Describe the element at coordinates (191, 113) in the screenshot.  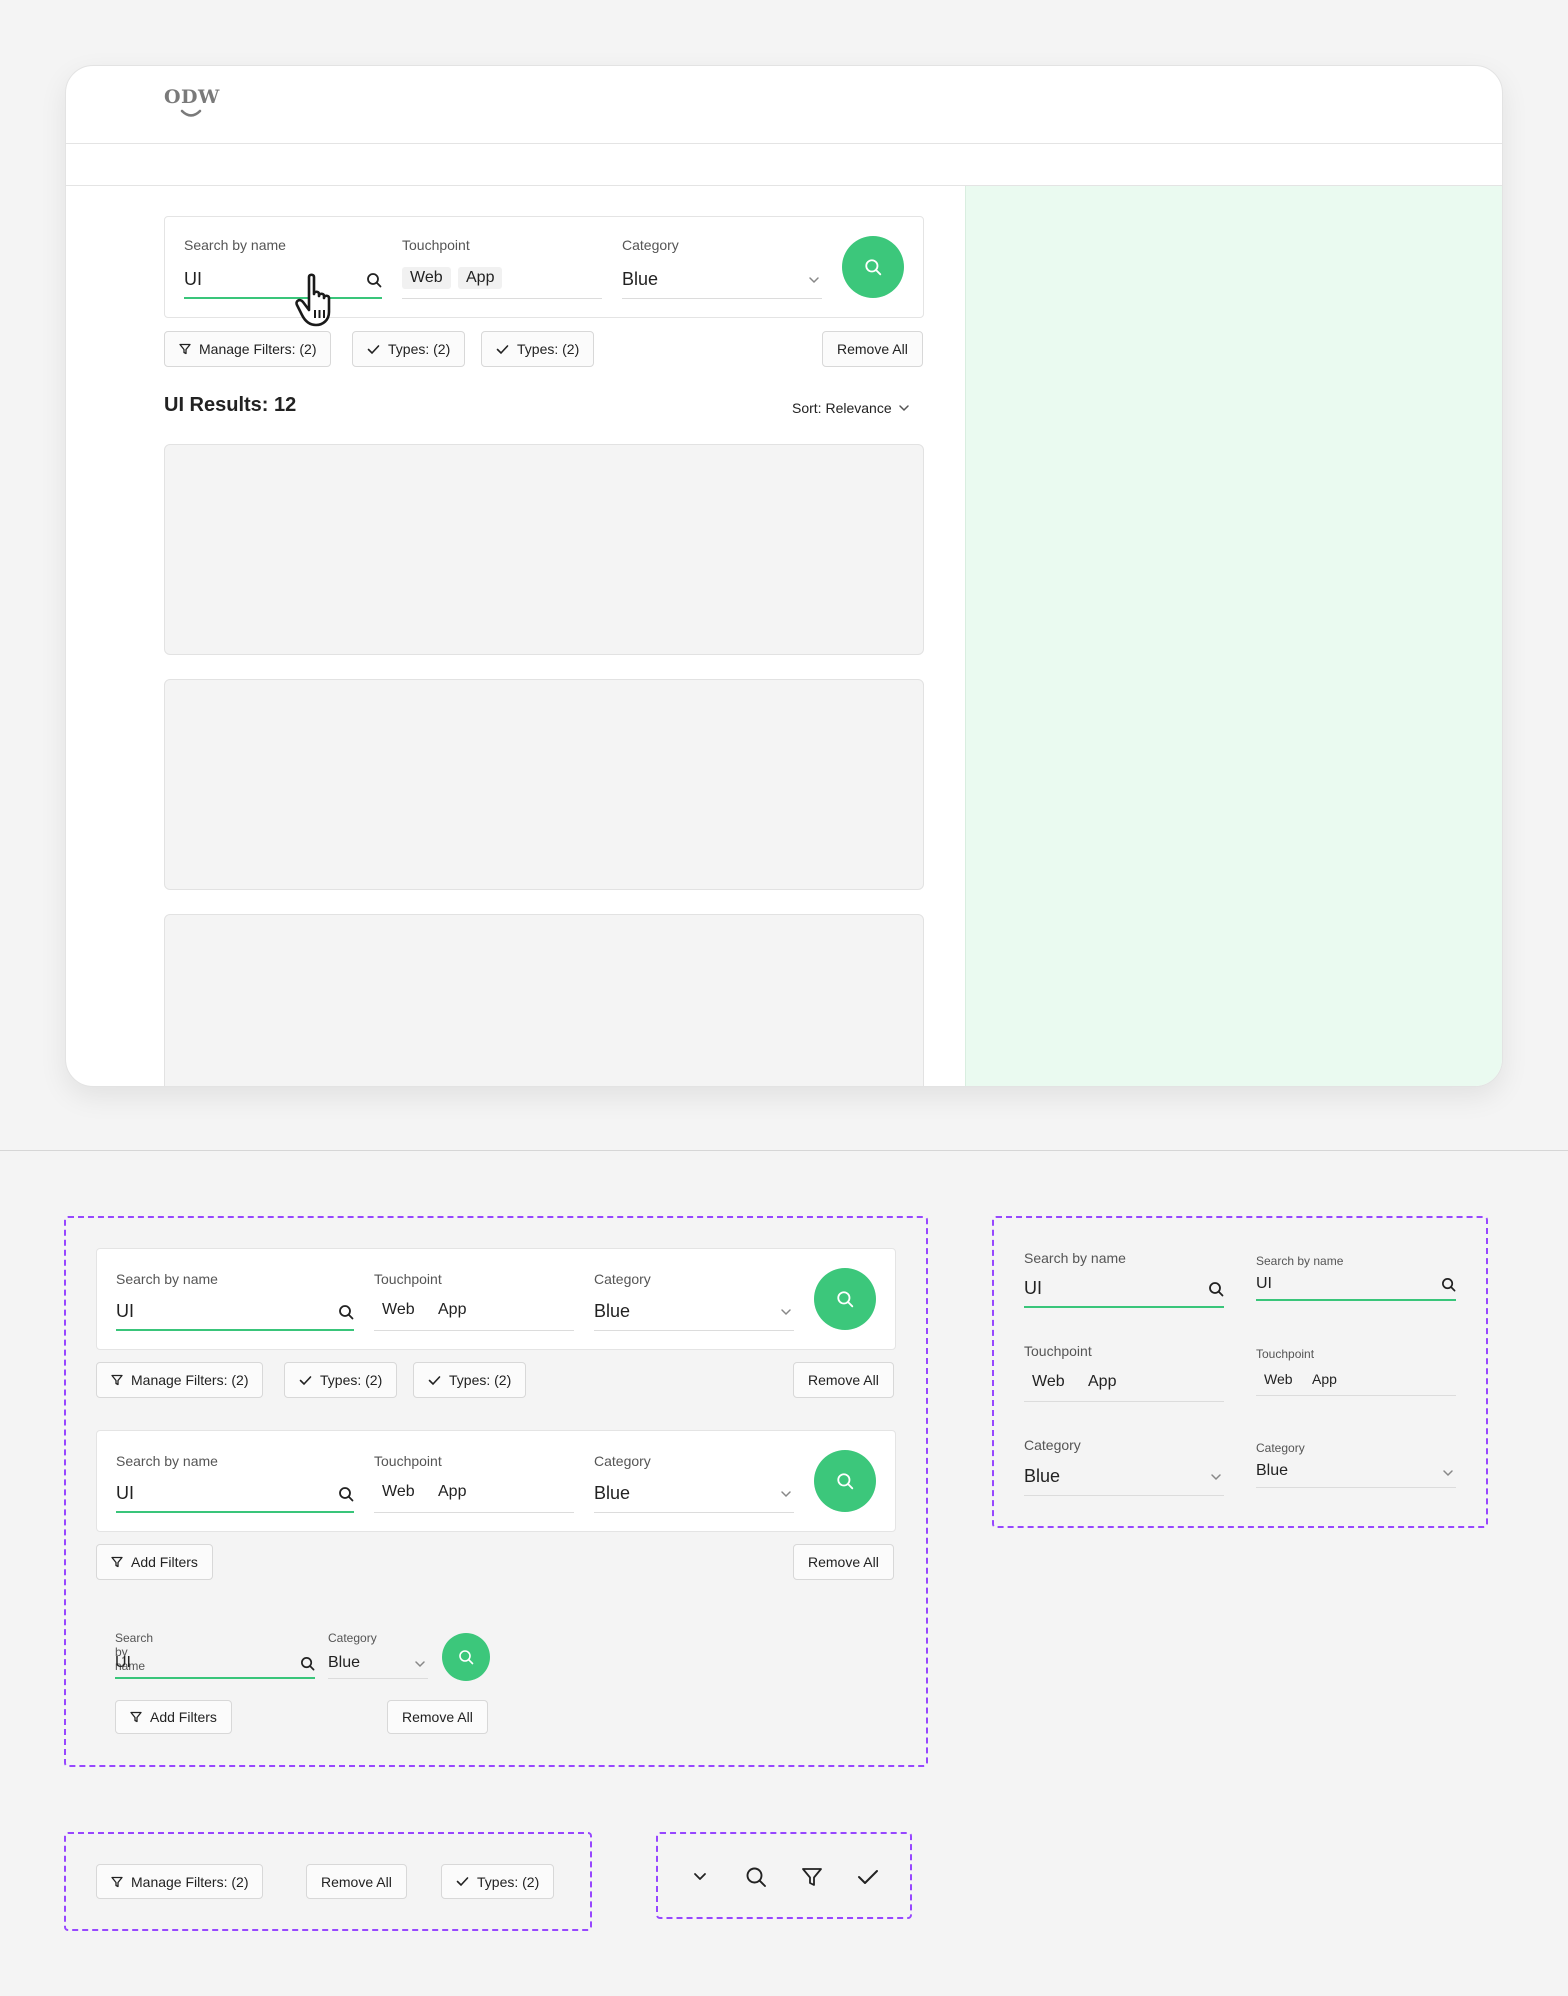
I see `smile-icon` at that location.